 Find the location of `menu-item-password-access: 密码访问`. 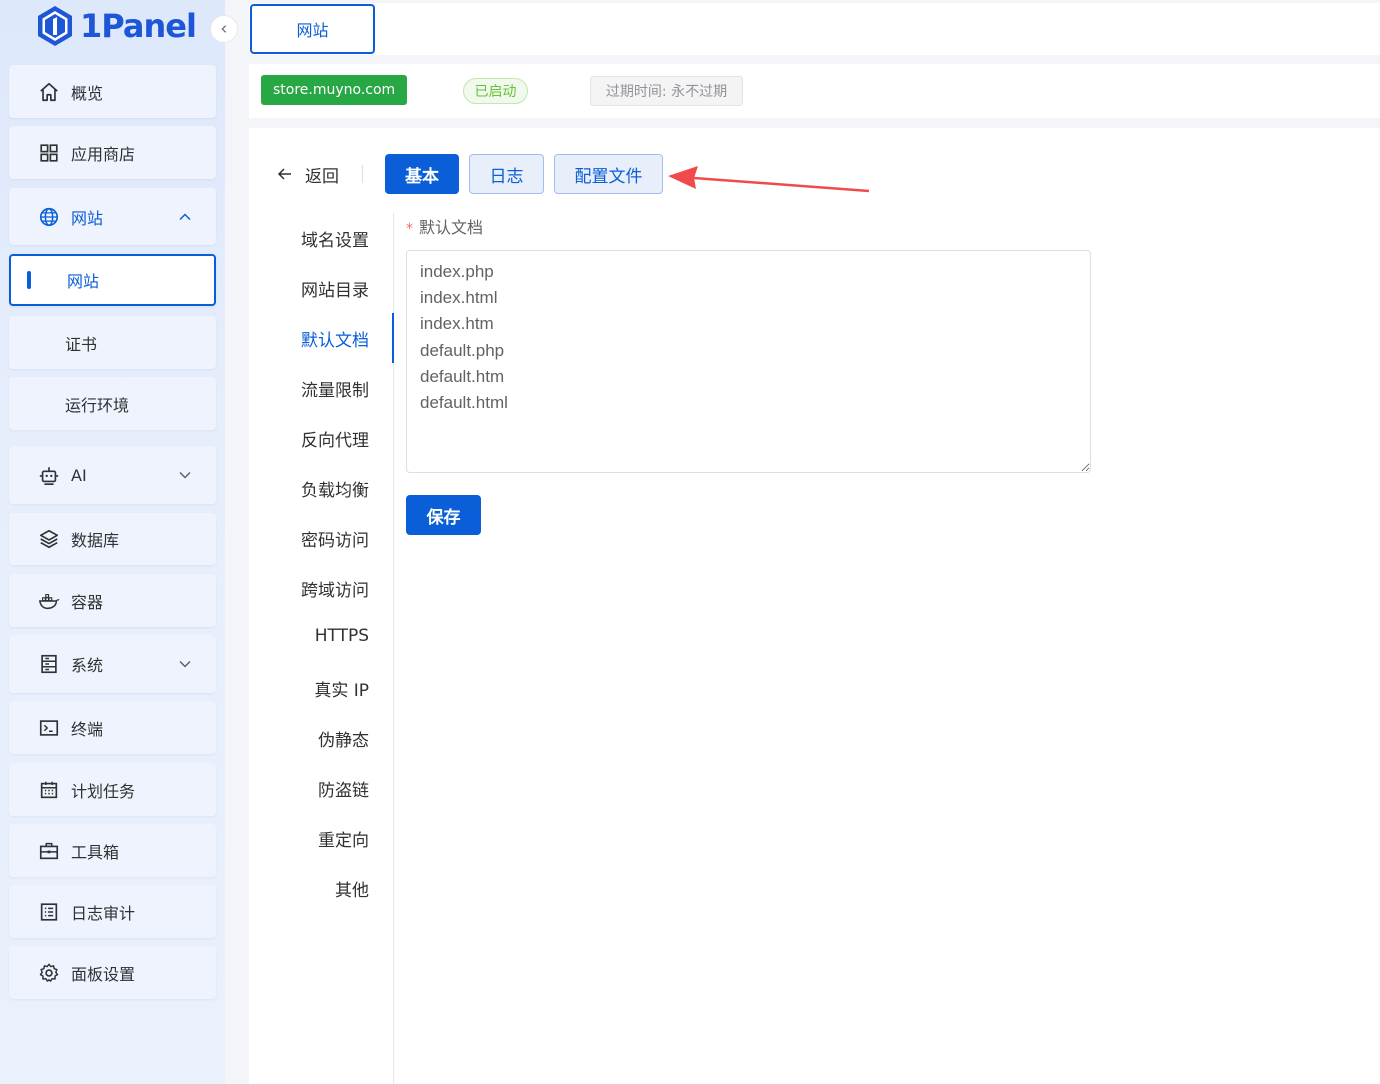

menu-item-password-access: 密码访问 is located at coordinates (335, 538).